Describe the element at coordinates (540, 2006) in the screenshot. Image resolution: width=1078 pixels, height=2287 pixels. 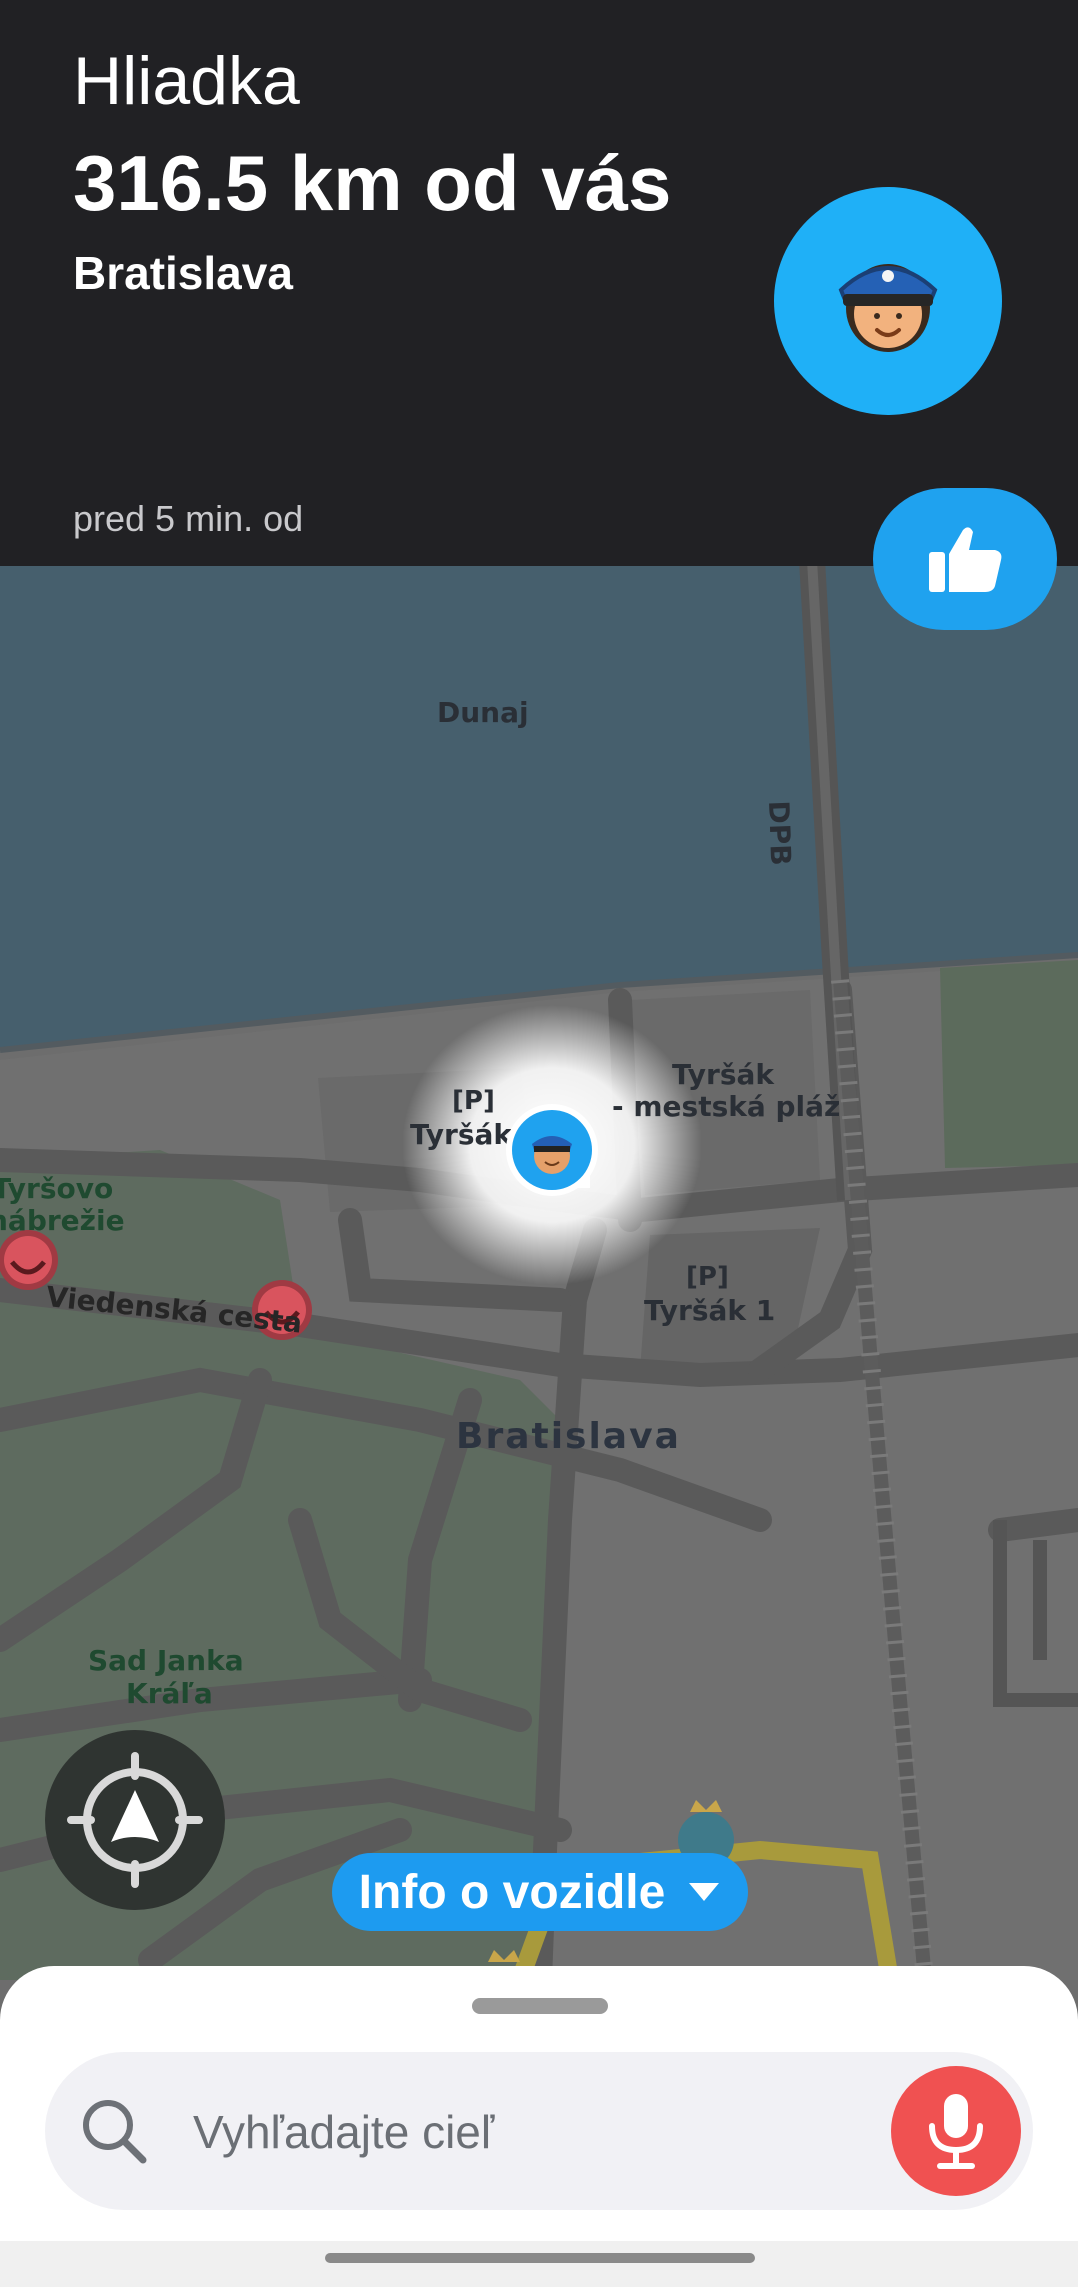
I see `sheet-drag-handle` at that location.